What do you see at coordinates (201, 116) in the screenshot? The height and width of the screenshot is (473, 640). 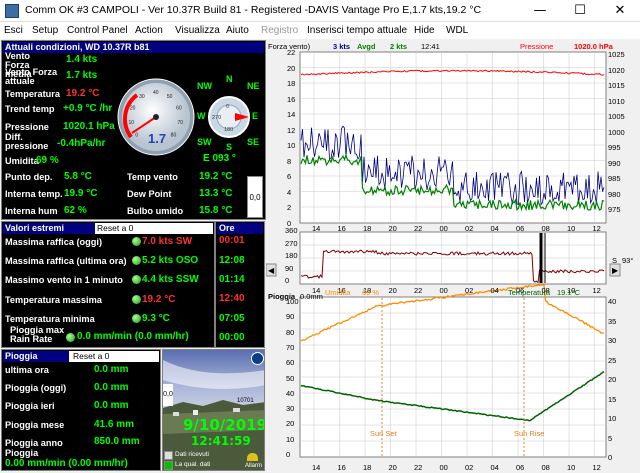 I see `compass-w: W` at bounding box center [201, 116].